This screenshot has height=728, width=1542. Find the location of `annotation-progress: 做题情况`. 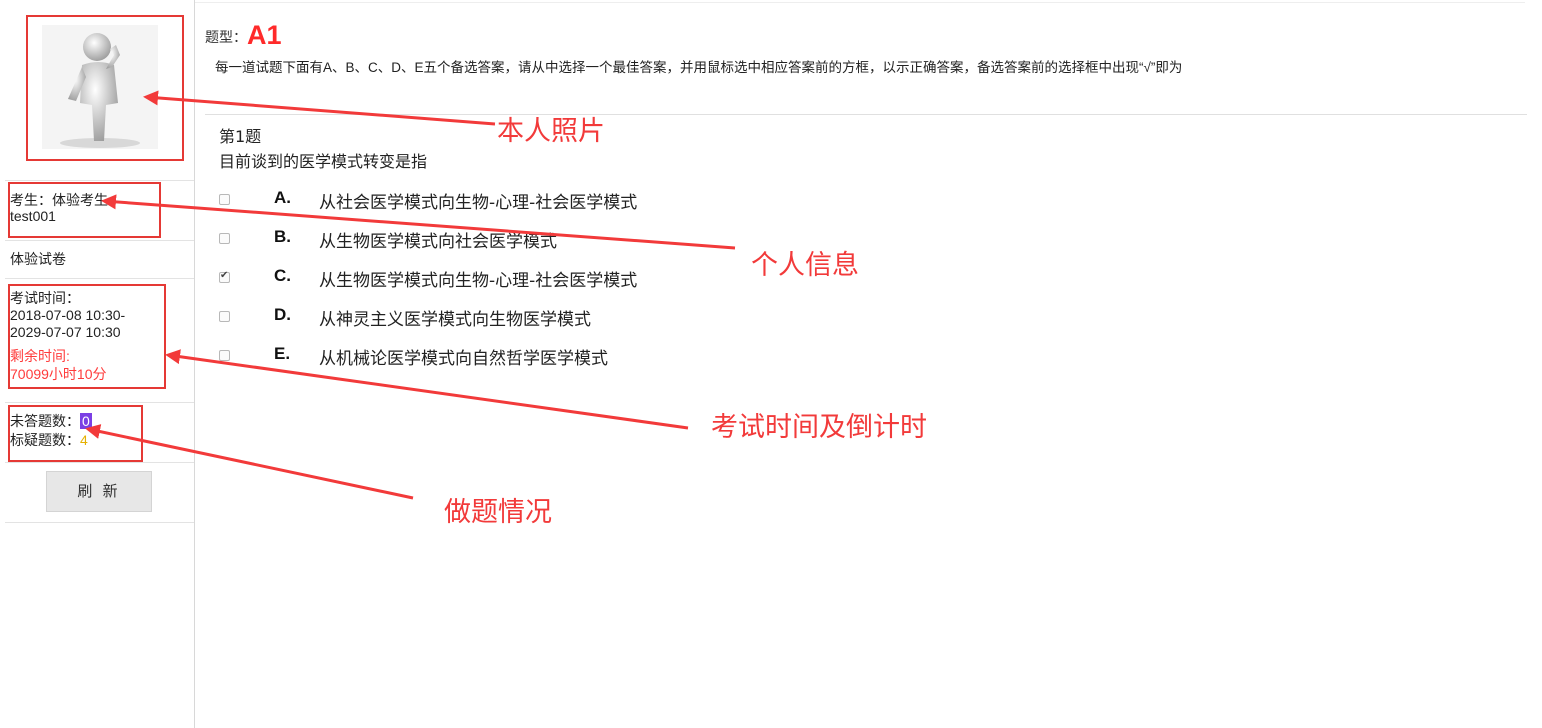

annotation-progress: 做题情况 is located at coordinates (498, 512).